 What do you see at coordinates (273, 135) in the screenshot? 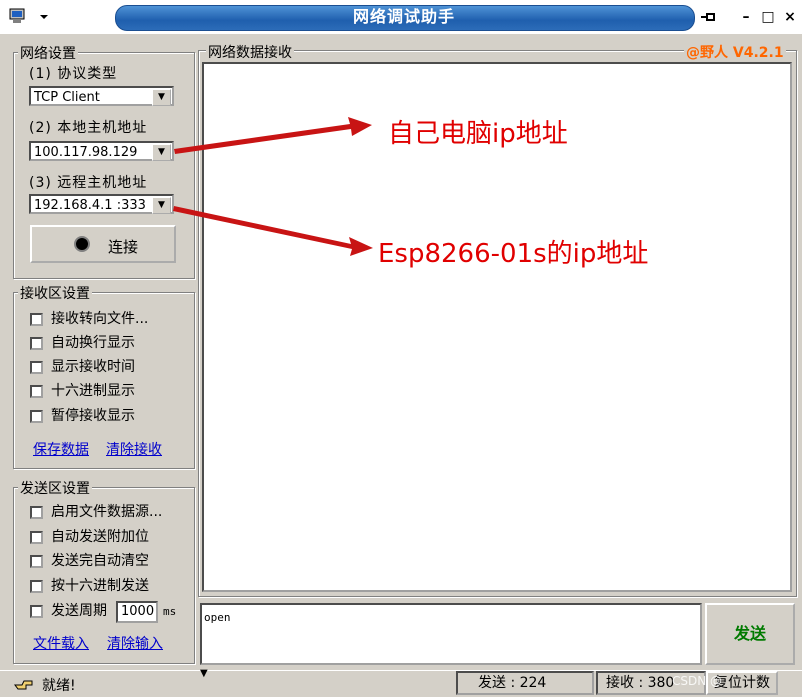
I see `arrow-to-local` at bounding box center [273, 135].